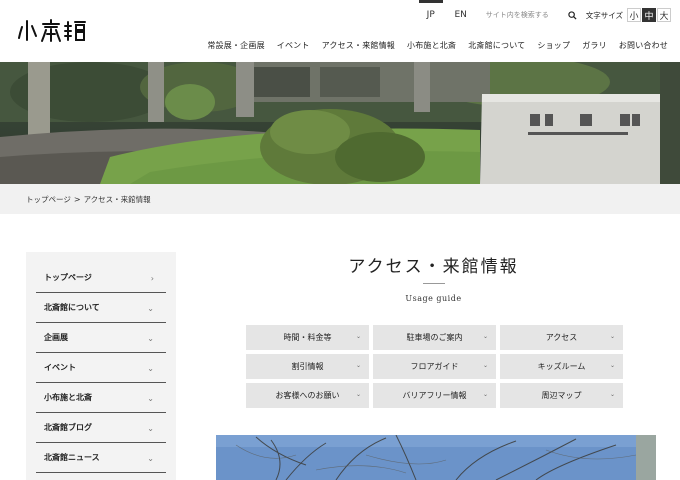 The height and width of the screenshot is (480, 680). I want to click on font-size-label: 文字サイズ, so click(604, 15).